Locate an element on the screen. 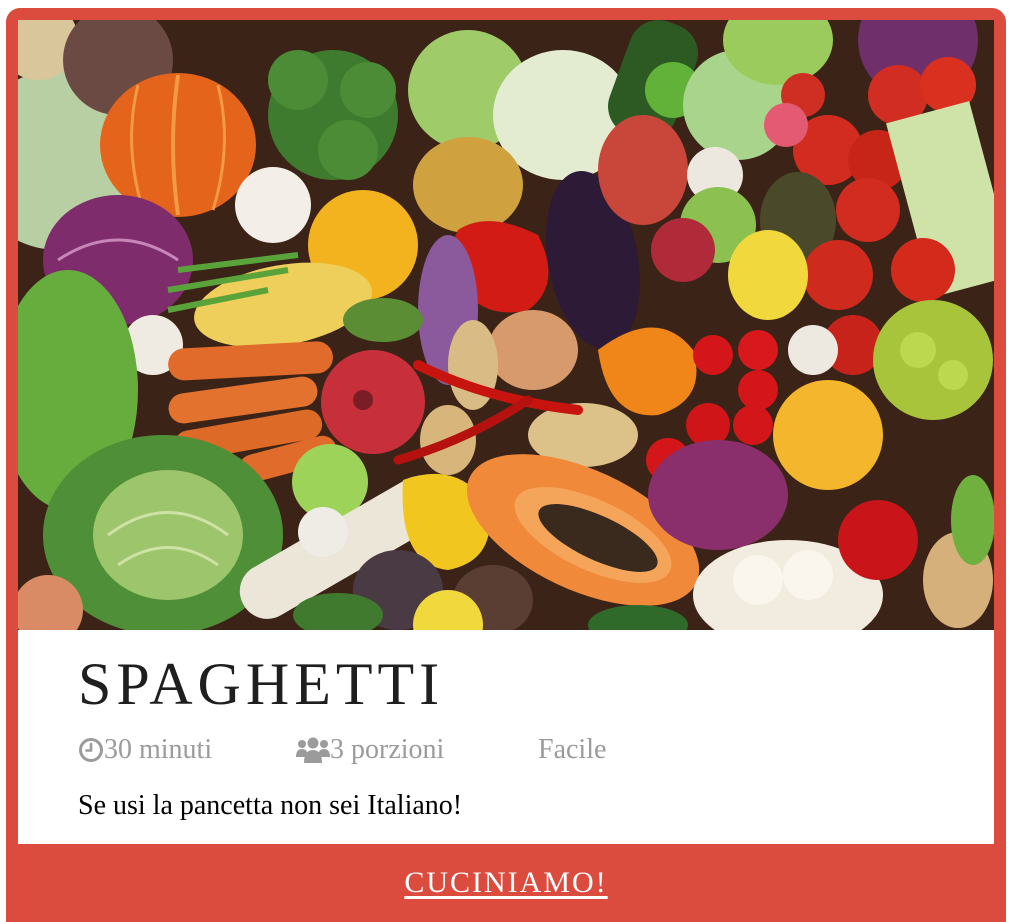 The height and width of the screenshot is (922, 1014). time-label: 30 minuti is located at coordinates (158, 749).